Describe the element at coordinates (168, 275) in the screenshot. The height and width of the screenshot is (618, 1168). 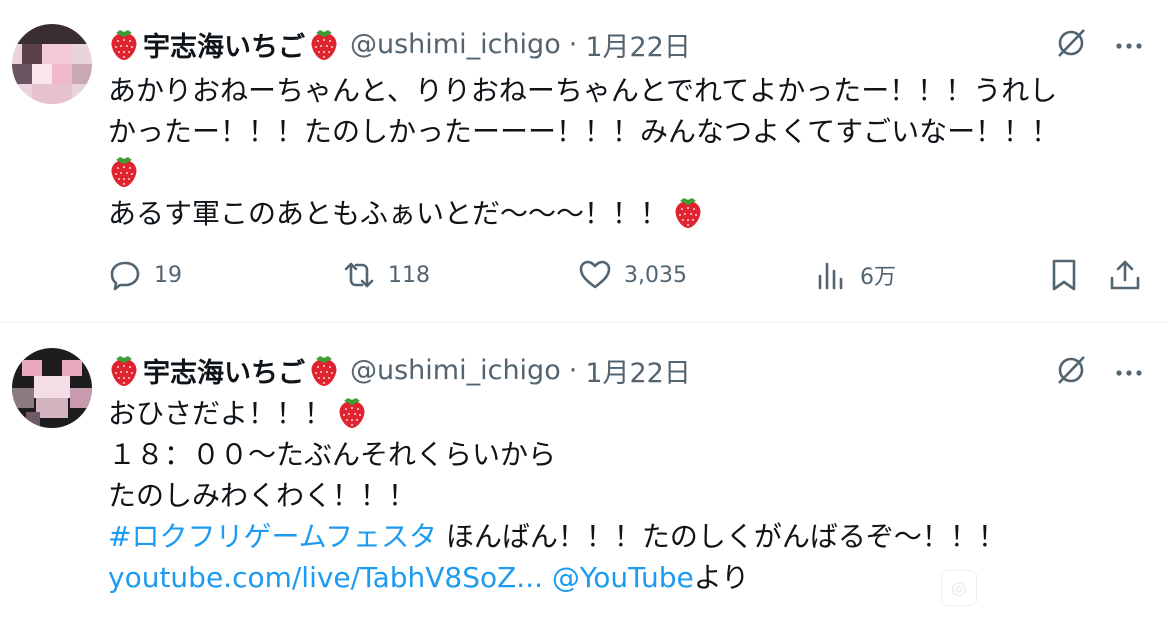
I see `reply-count: 19` at that location.